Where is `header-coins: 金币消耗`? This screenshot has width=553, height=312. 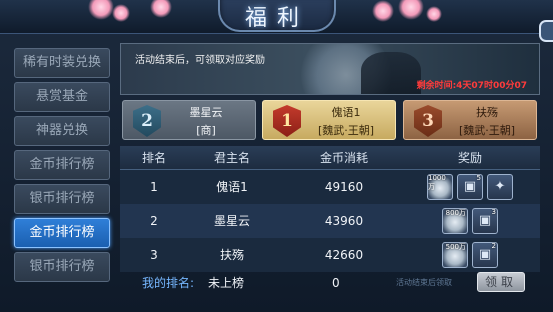
header-coins: 金币消耗 is located at coordinates (343, 158).